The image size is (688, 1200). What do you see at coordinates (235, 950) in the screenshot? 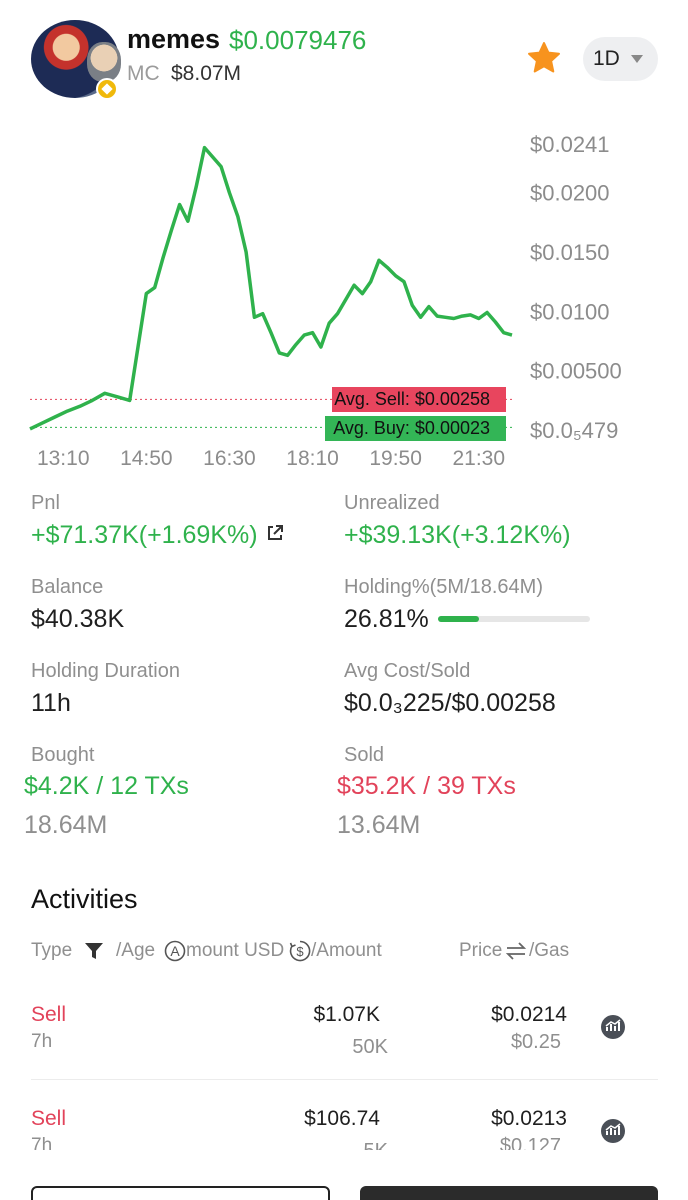
I see `col-amount-usd: mount USD` at bounding box center [235, 950].